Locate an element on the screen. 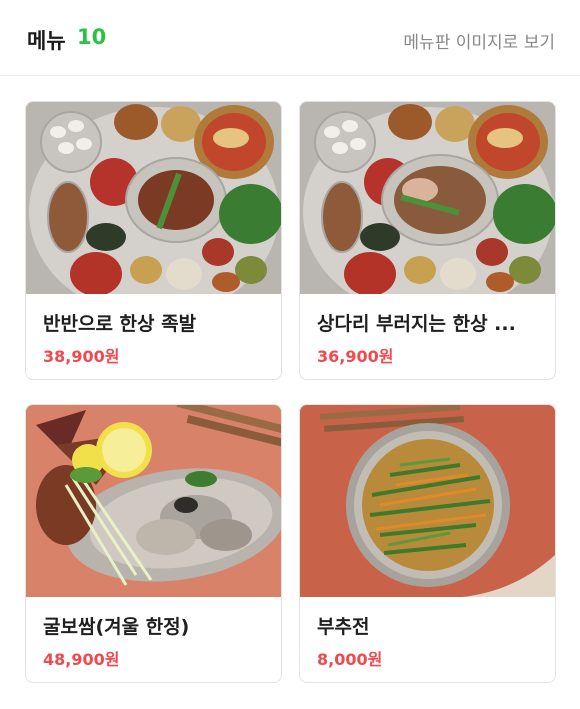 The height and width of the screenshot is (709, 580). menu-header: 메뉴 10 메뉴판 이미지로 보기 is located at coordinates (290, 38).